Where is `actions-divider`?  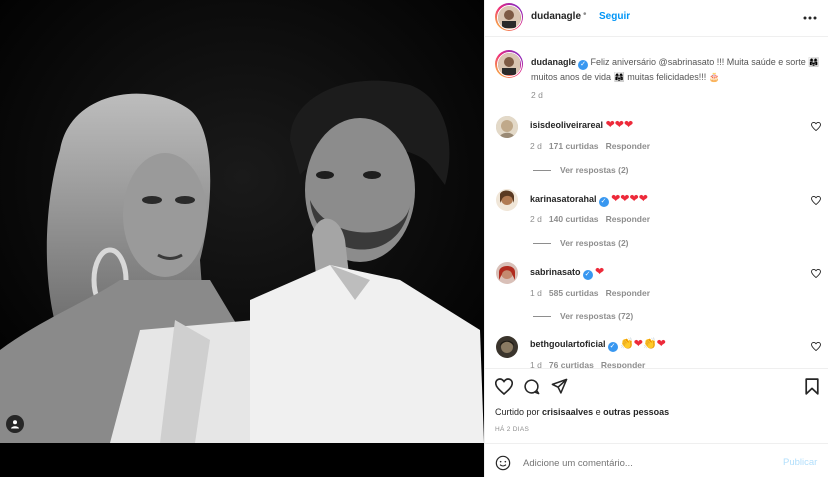
actions-divider is located at coordinates (656, 368).